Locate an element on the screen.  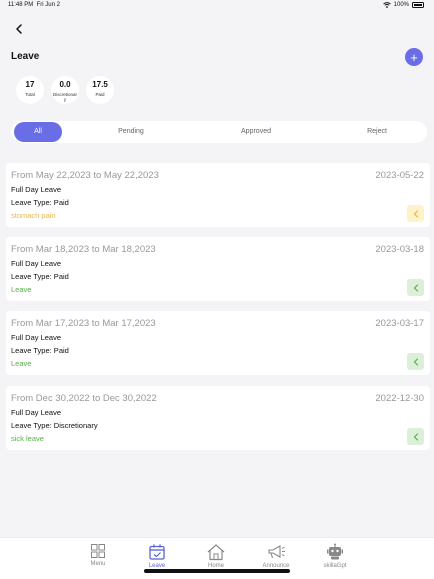
stat-label: Total is located at coordinates (30, 94).